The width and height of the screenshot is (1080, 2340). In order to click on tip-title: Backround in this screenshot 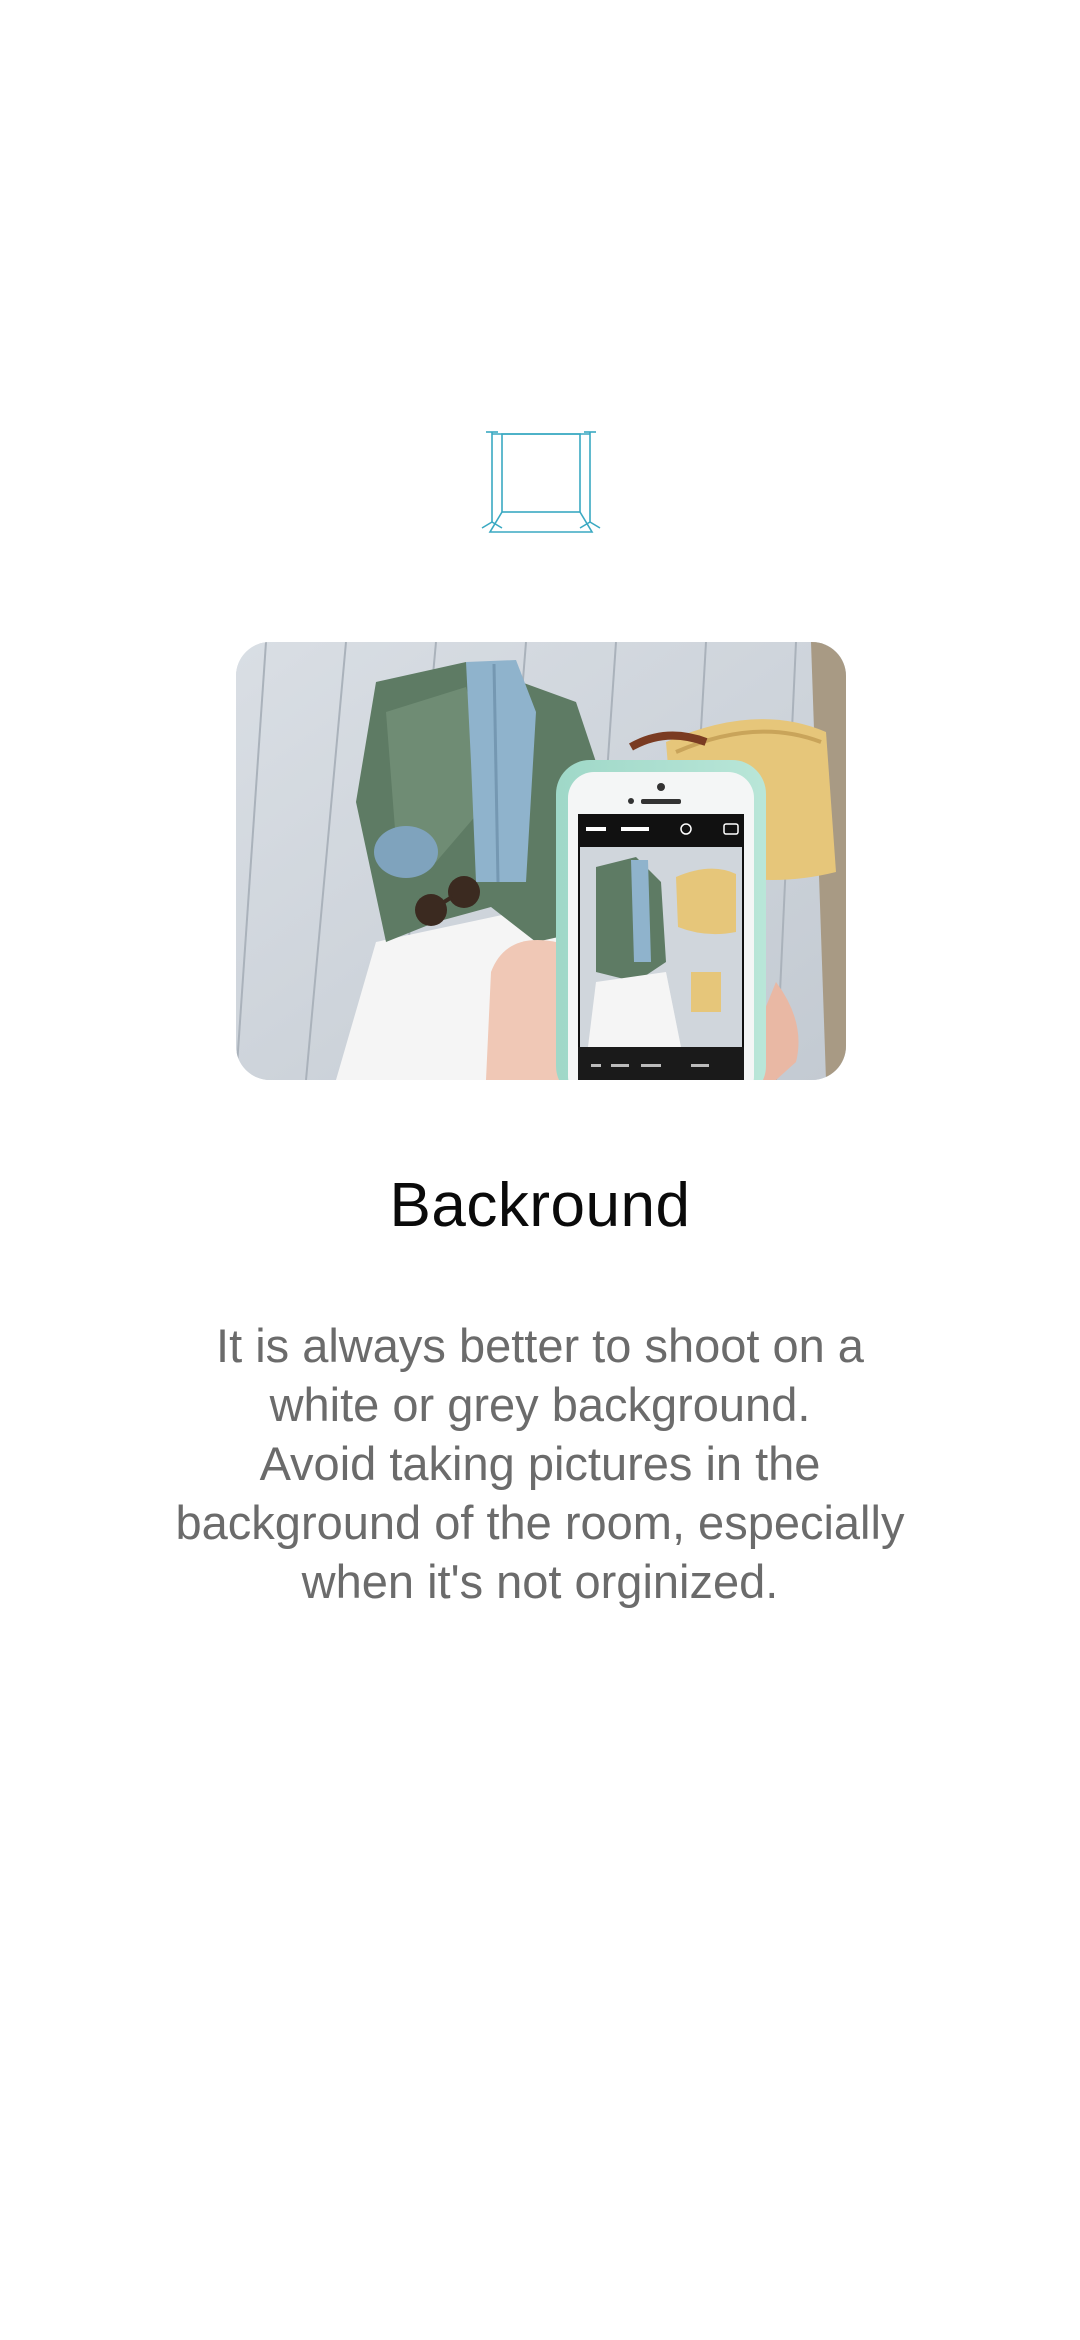, I will do `click(540, 1205)`.